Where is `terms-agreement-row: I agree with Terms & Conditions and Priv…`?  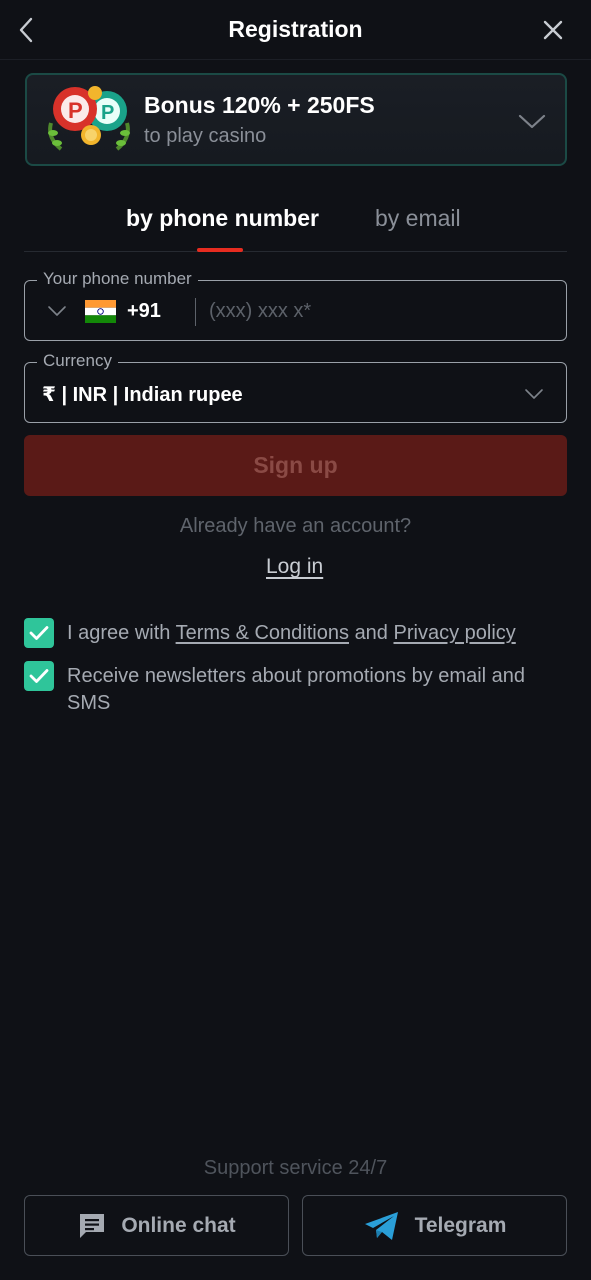 terms-agreement-row: I agree with Terms & Conditions and Priv… is located at coordinates (295, 634).